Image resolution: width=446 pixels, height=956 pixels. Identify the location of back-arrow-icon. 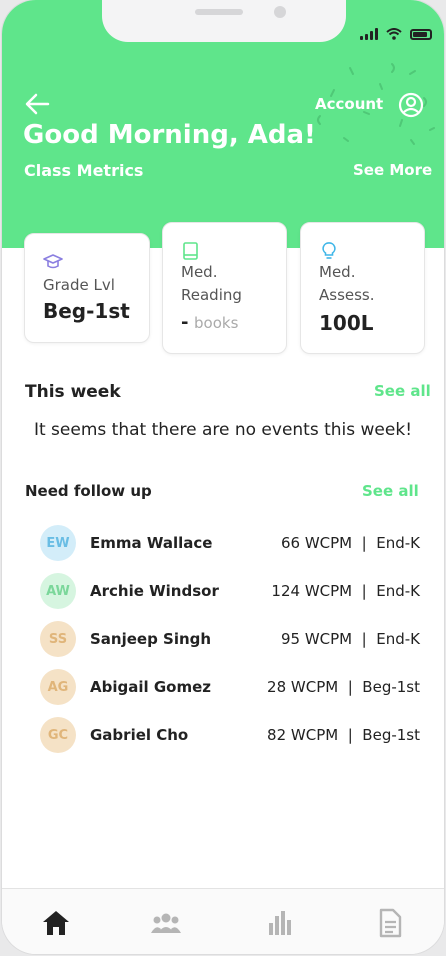
(37, 104).